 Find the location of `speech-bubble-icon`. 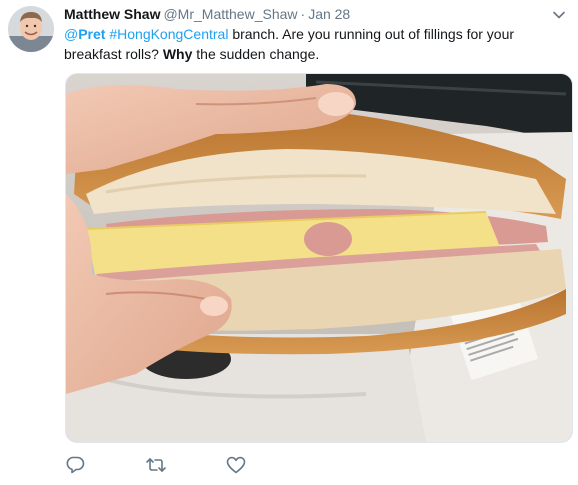

speech-bubble-icon is located at coordinates (75, 465).